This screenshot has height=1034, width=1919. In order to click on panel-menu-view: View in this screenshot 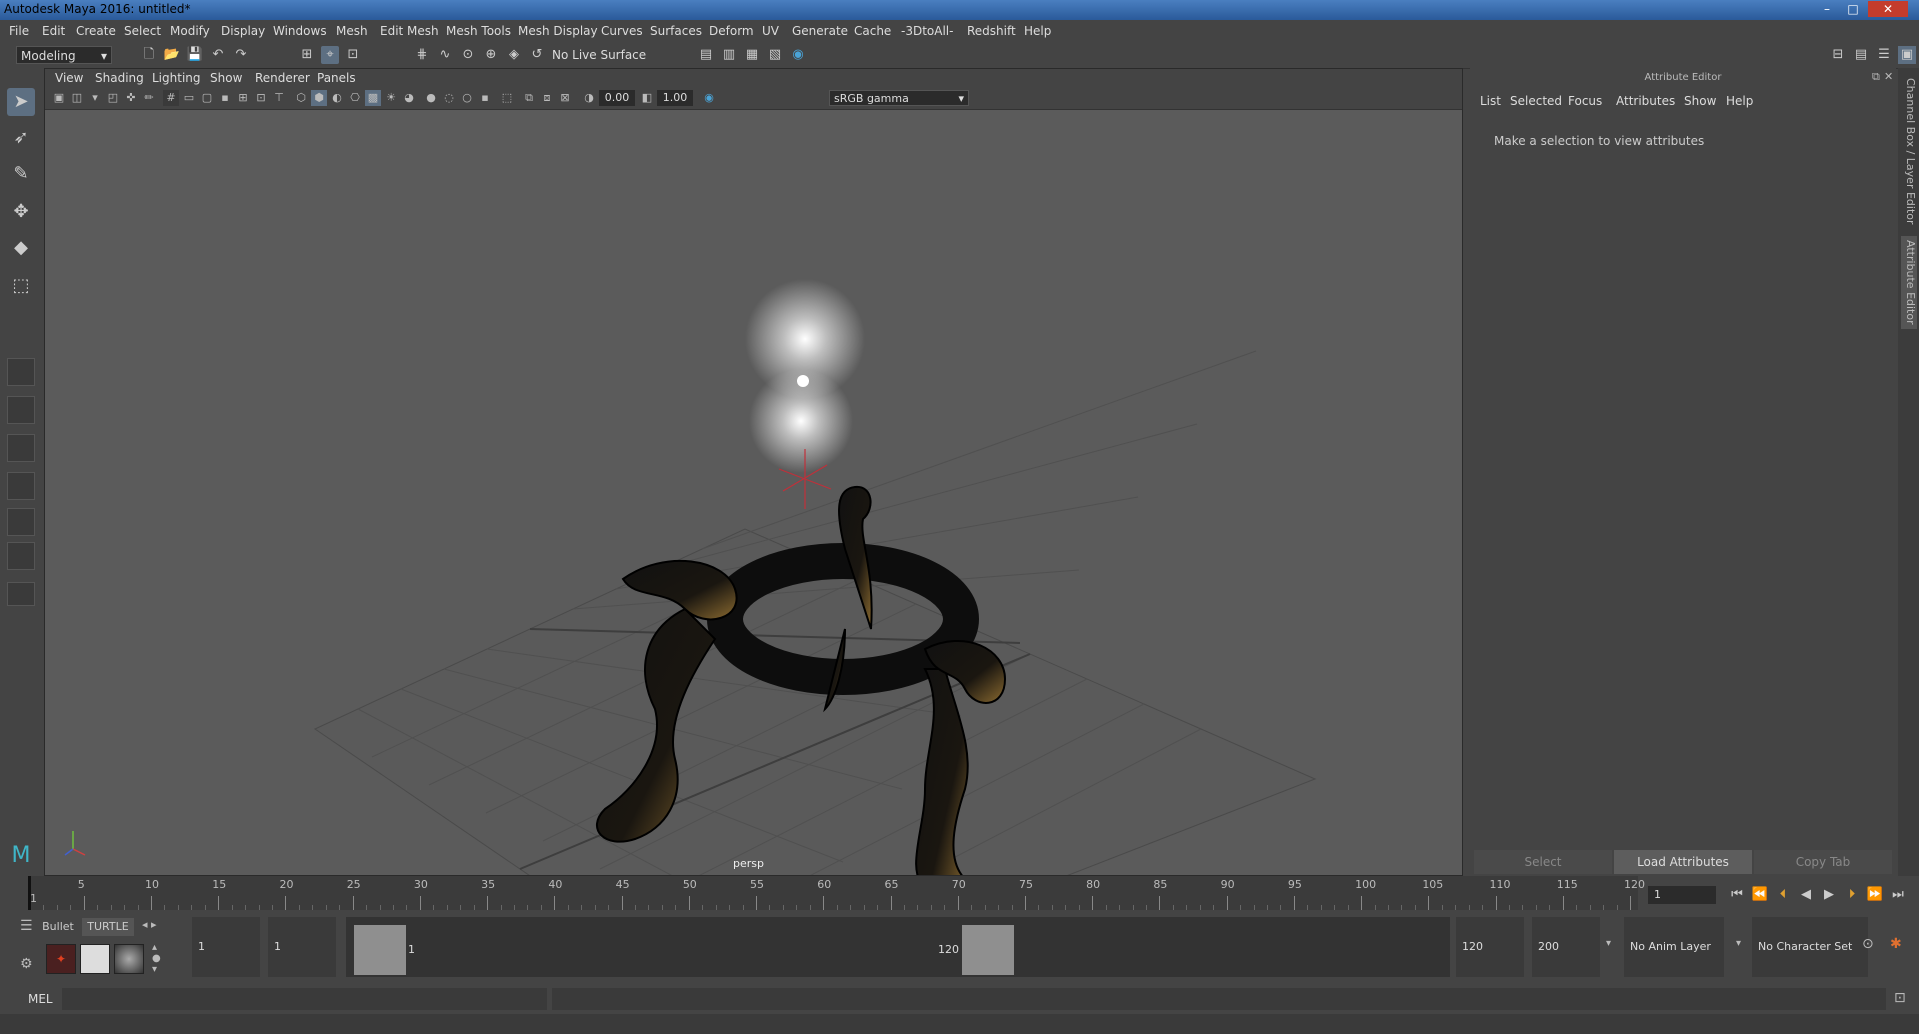, I will do `click(69, 78)`.